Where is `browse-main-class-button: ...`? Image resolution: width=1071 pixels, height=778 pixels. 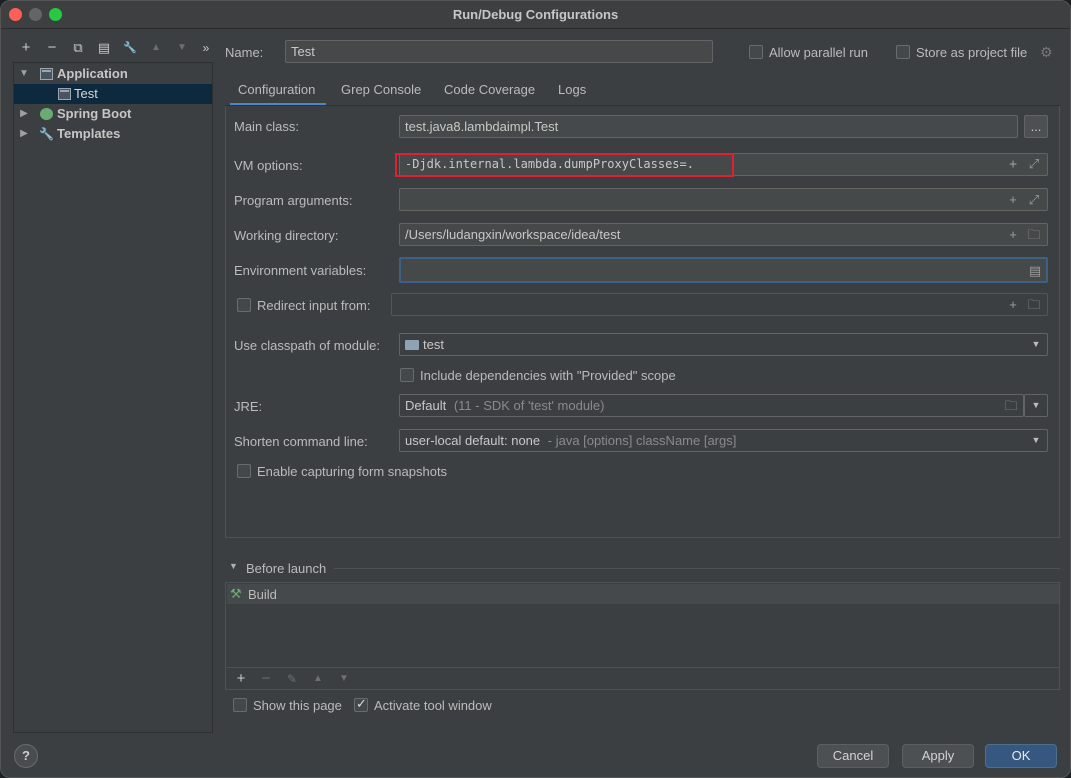 browse-main-class-button: ... is located at coordinates (1036, 126).